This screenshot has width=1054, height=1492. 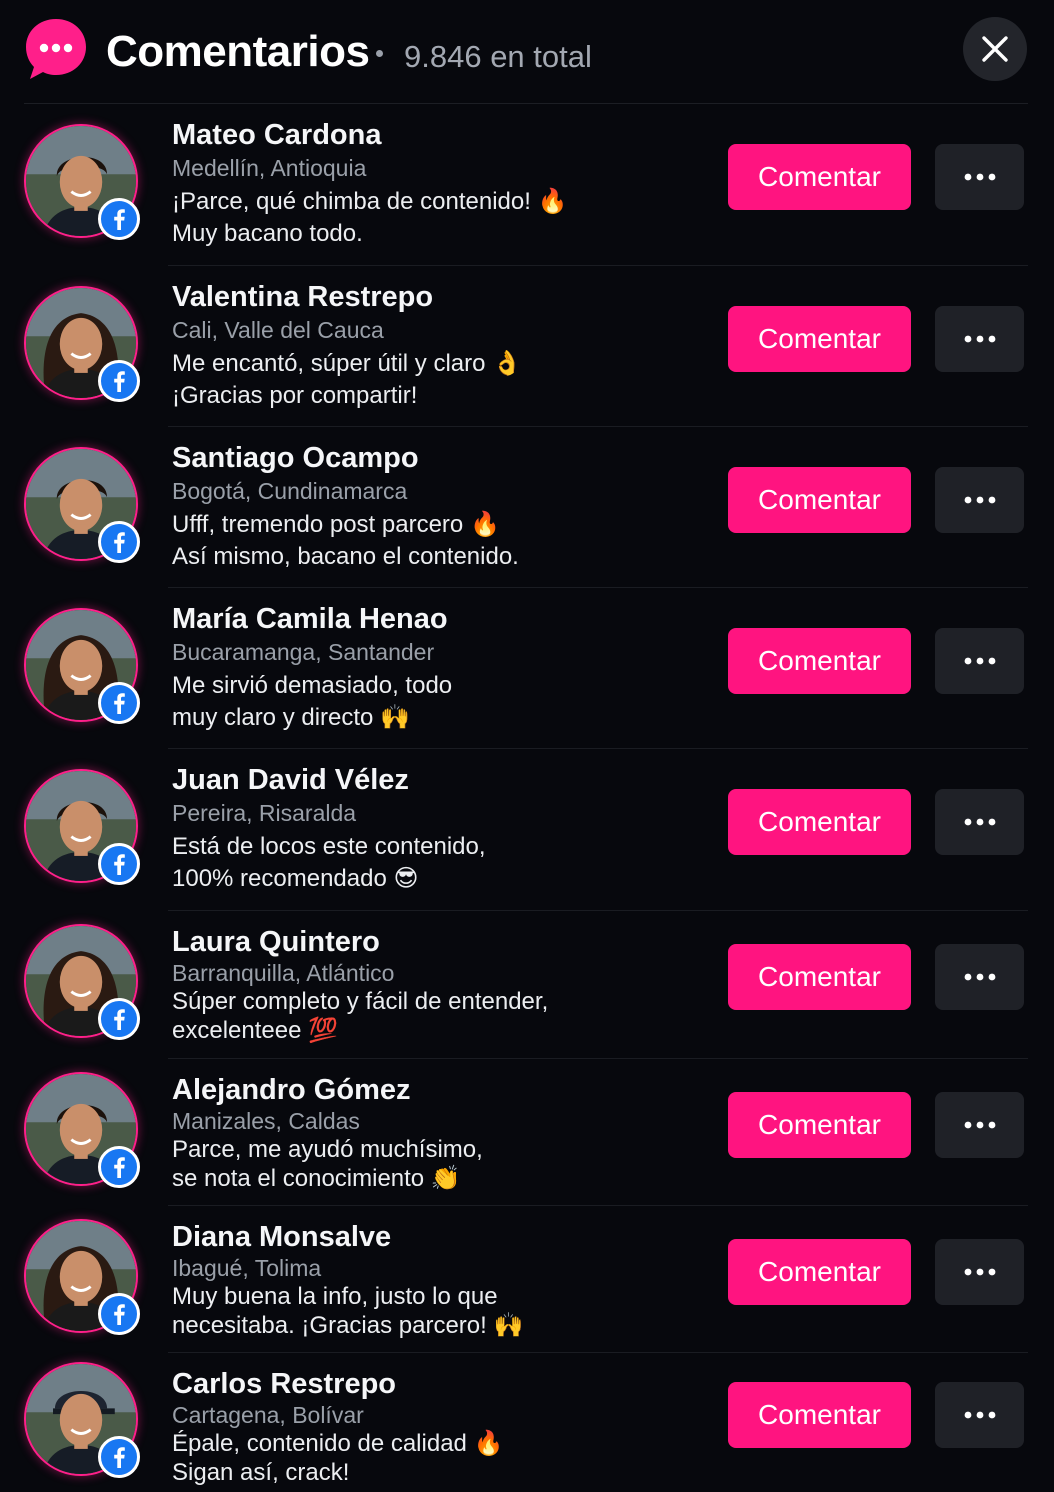 What do you see at coordinates (291, 1090) in the screenshot?
I see `commenter-name: Alejandro Gómez` at bounding box center [291, 1090].